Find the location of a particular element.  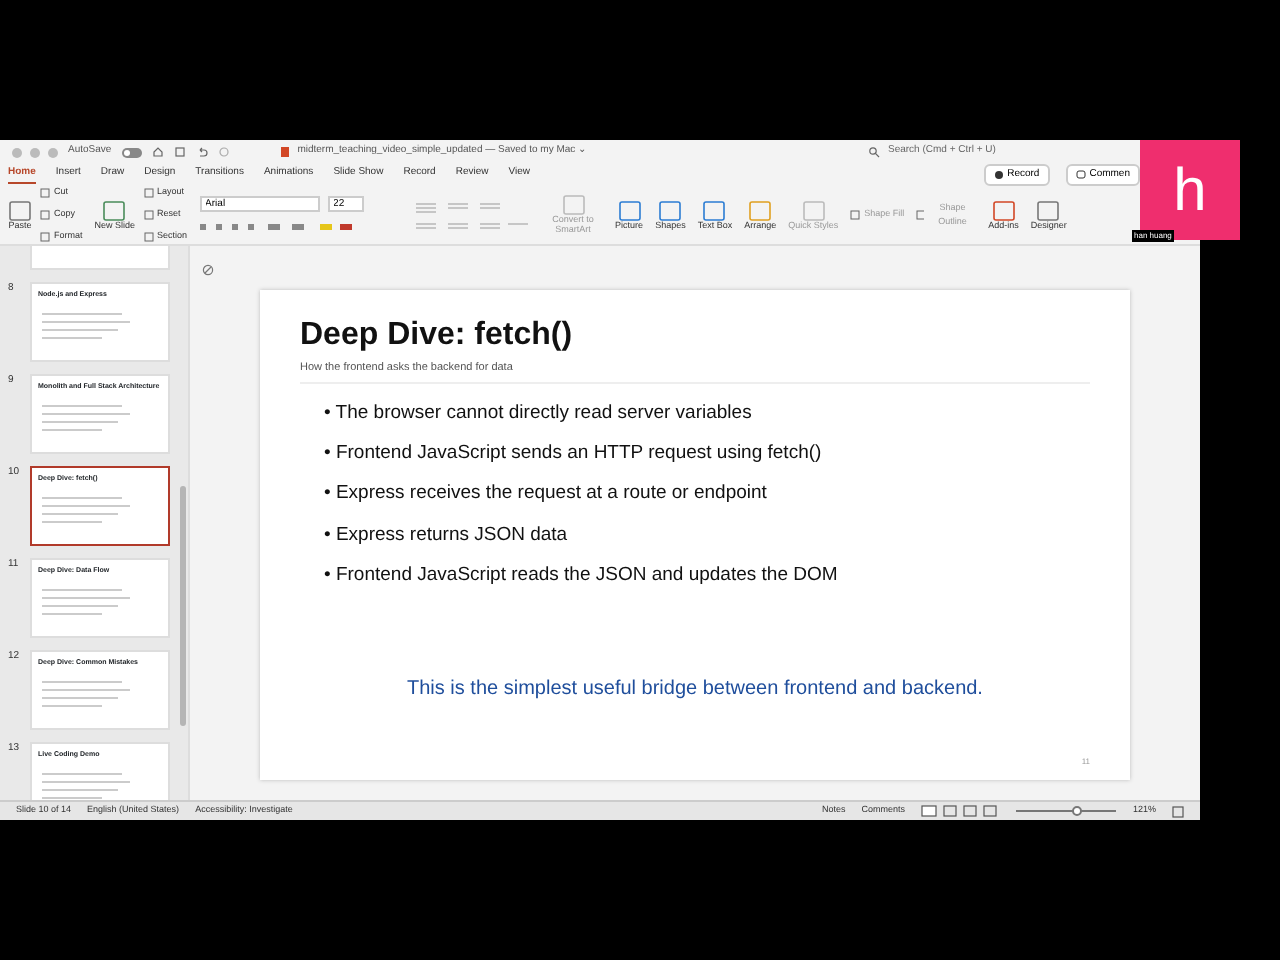

accessibility-icon is located at coordinates (208, 270).